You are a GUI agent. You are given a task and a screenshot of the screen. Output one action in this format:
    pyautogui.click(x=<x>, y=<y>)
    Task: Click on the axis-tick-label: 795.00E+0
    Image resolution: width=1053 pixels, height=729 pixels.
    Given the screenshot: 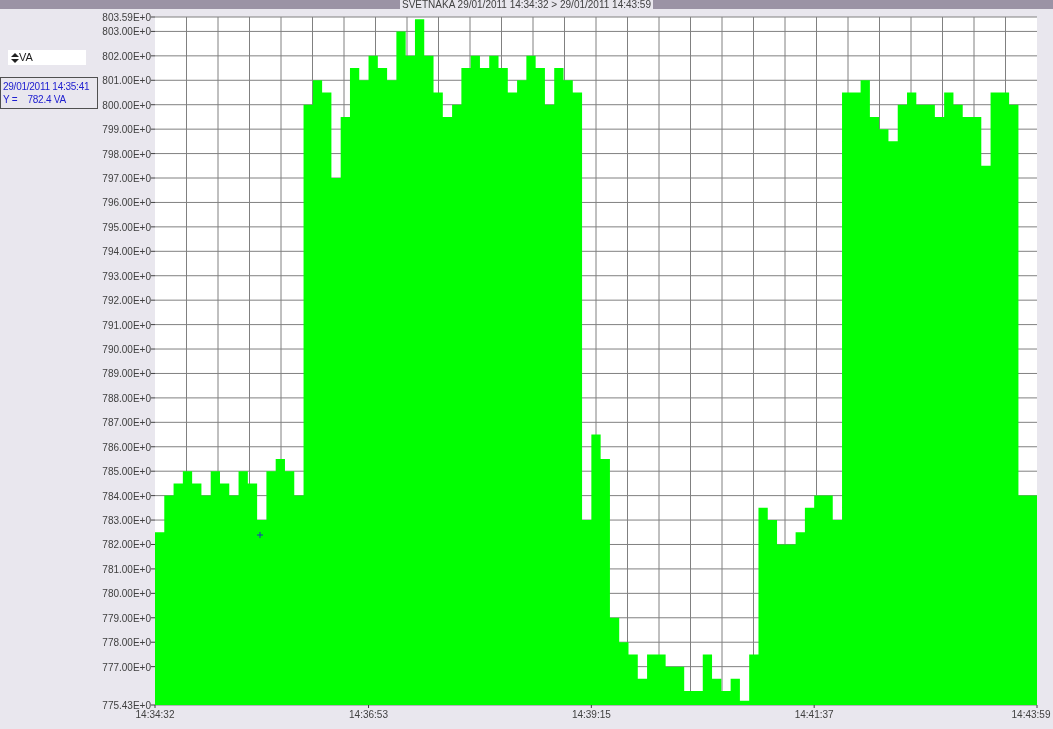 What is the action you would take?
    pyautogui.click(x=126, y=227)
    